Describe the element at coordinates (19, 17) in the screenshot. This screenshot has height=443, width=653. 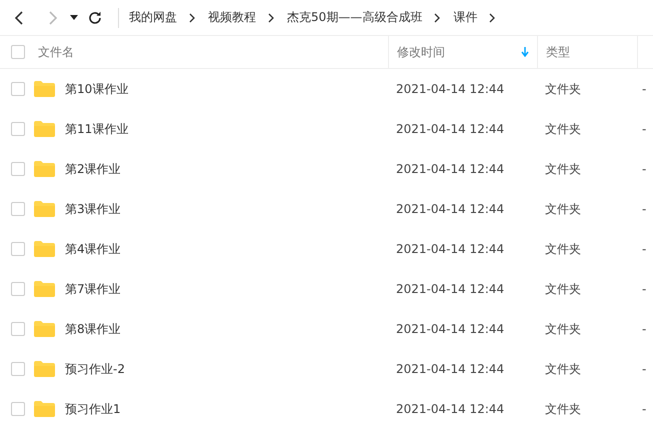
I see `chevron-left-icon` at that location.